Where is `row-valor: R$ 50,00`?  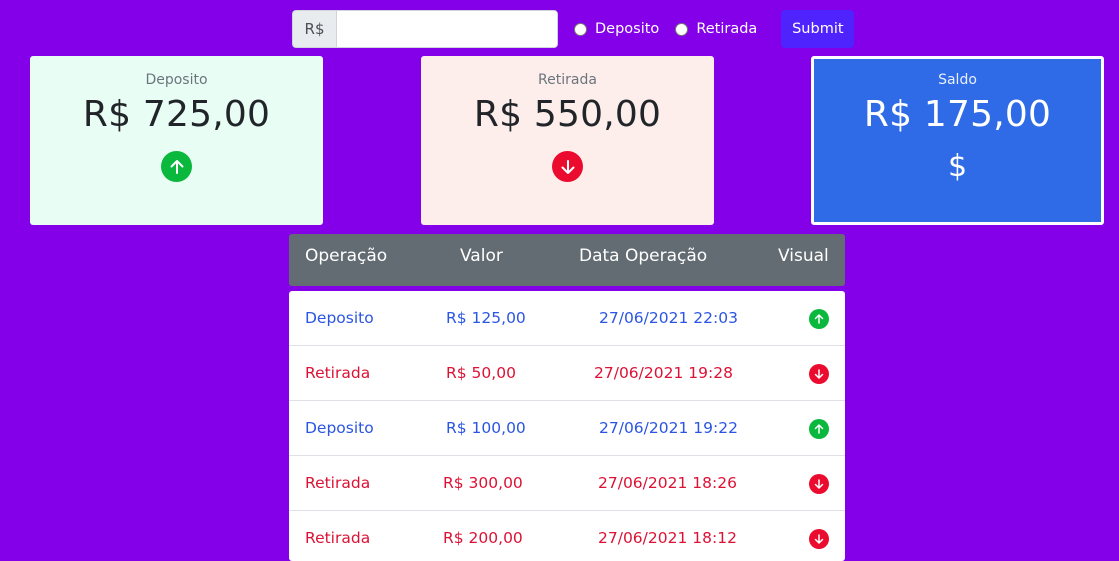
row-valor: R$ 50,00 is located at coordinates (481, 373).